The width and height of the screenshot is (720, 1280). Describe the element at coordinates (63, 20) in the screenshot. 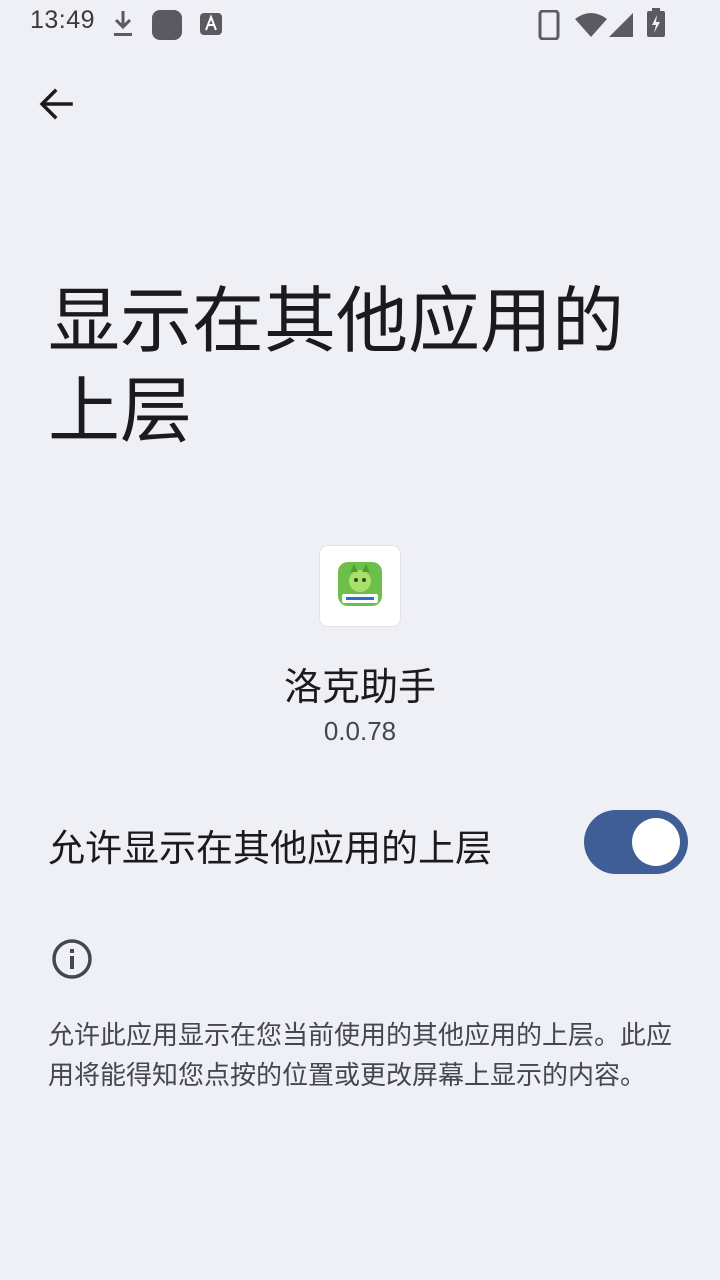

I see `status-time: 13:49` at that location.